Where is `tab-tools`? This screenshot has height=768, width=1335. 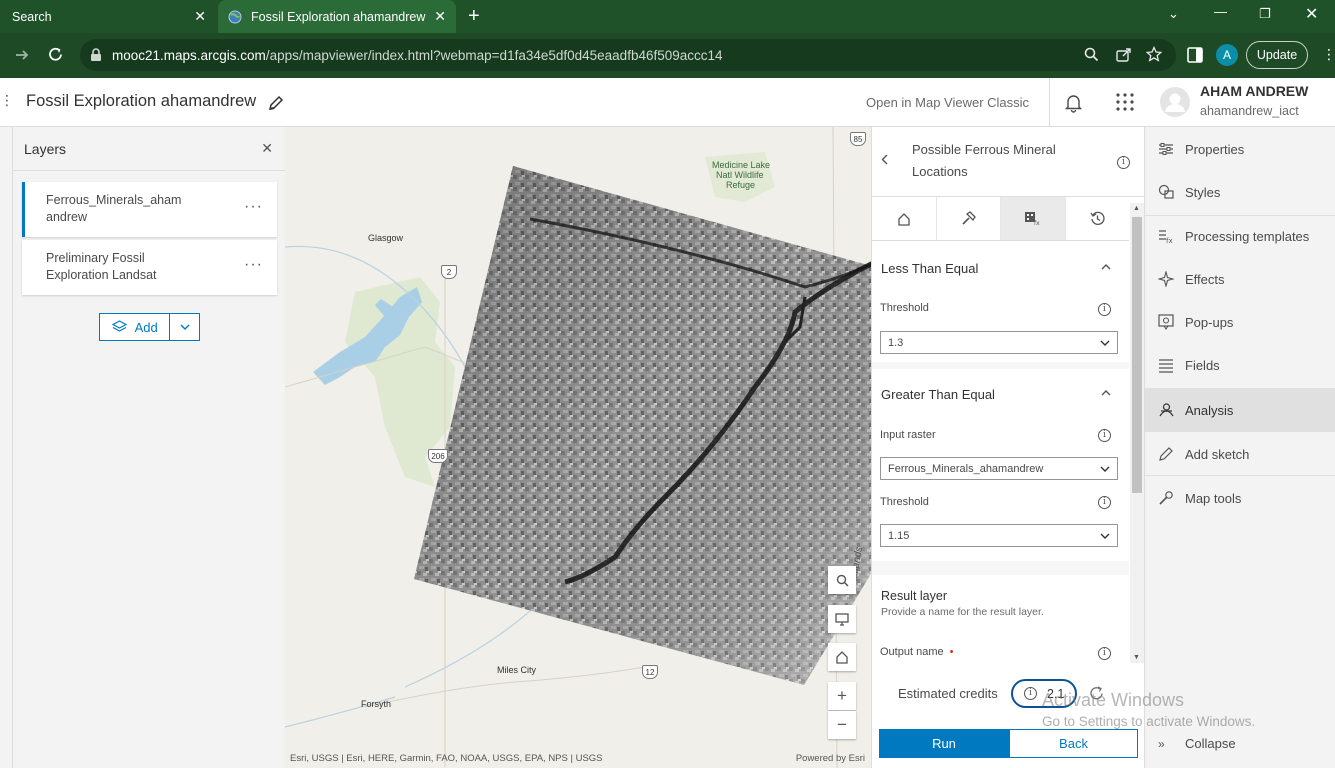 tab-tools is located at coordinates (969, 218).